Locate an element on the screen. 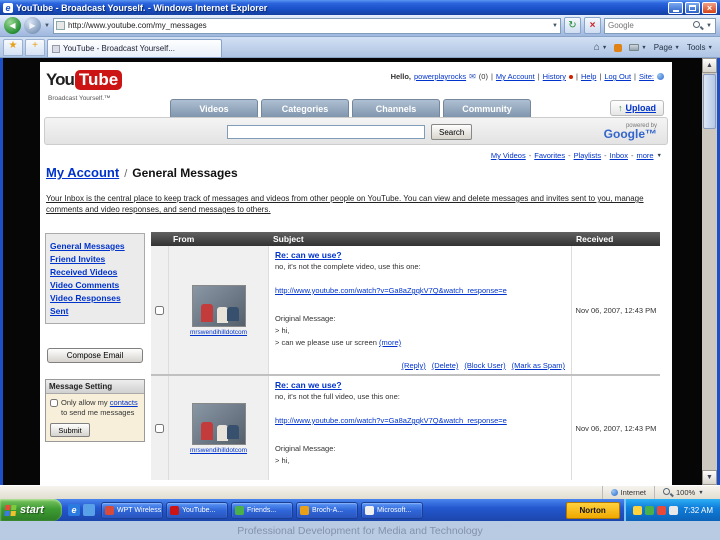 Image resolution: width=720 pixels, height=540 pixels. tools-menu: Tools ▼ is located at coordinates (700, 47).